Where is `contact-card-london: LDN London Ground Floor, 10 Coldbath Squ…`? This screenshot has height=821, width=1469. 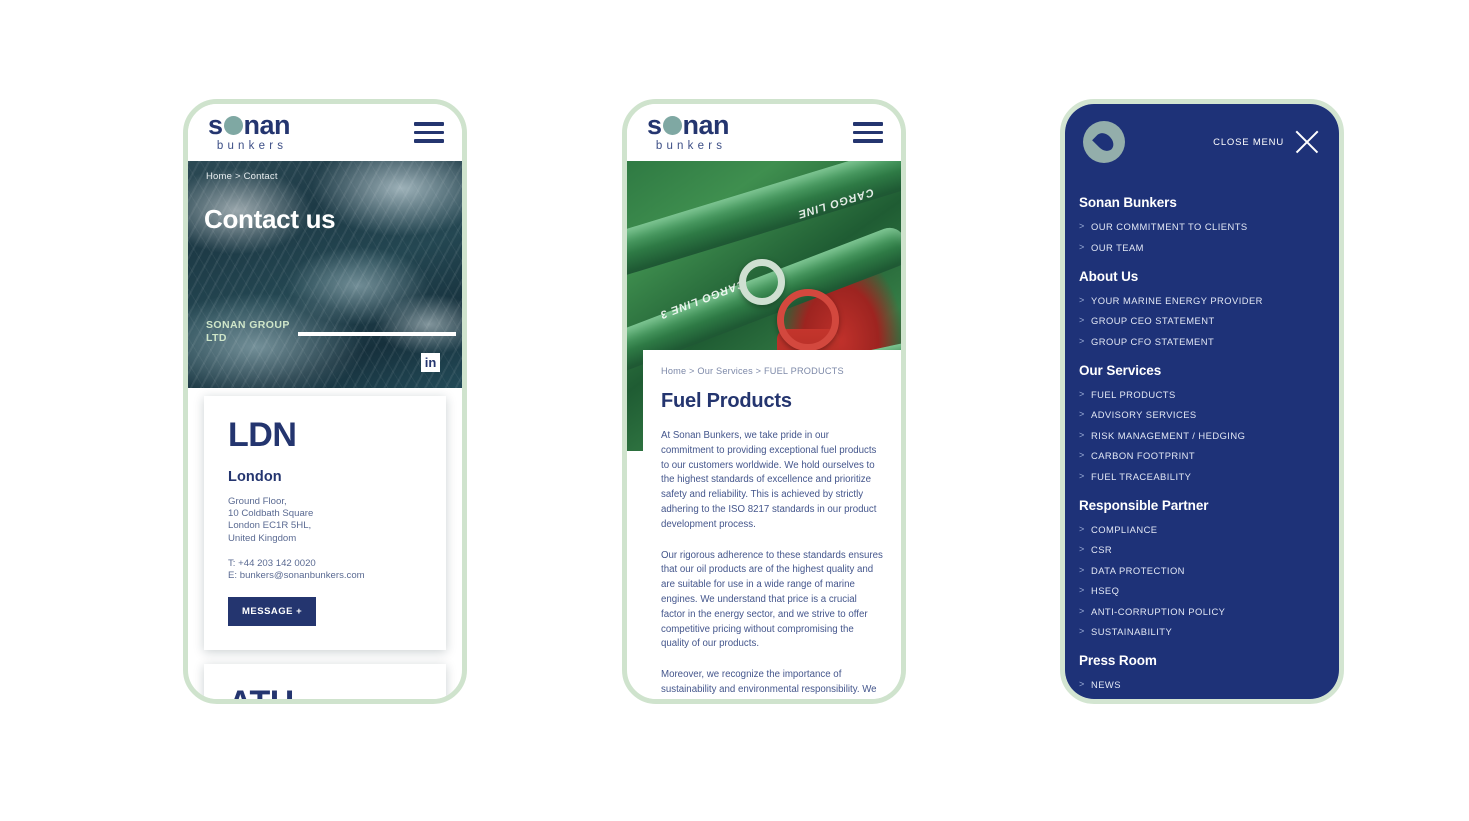
contact-card-london: LDN London Ground Floor, 10 Coldbath Squ… is located at coordinates (325, 523).